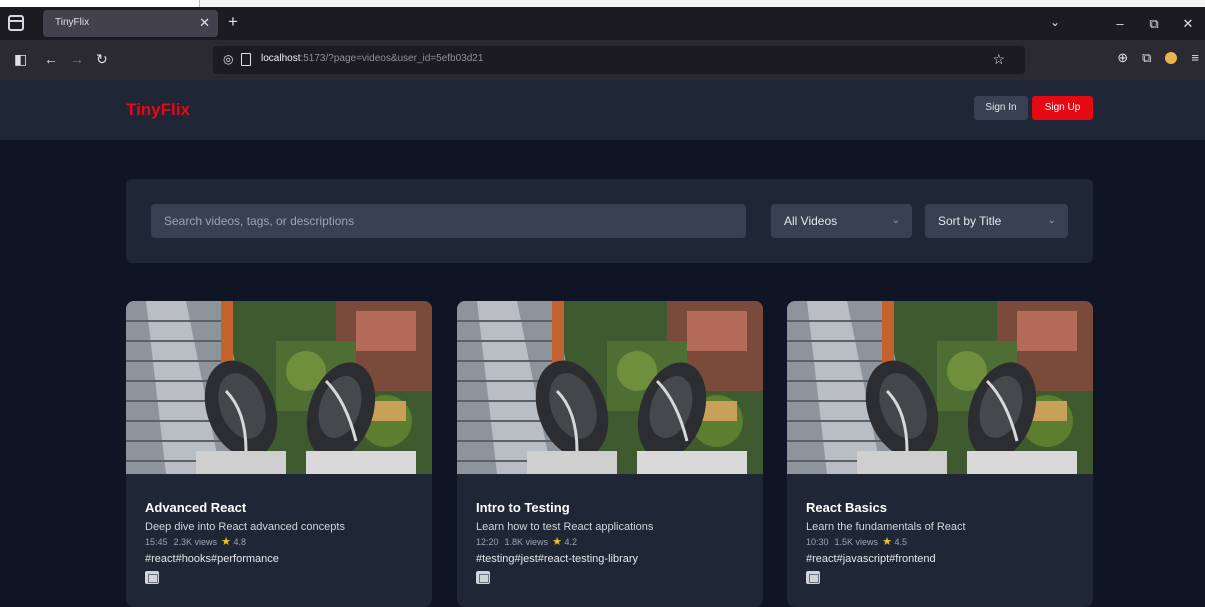 The height and width of the screenshot is (607, 1205). What do you see at coordinates (195, 542) in the screenshot?
I see `video-views: 2.3K views` at bounding box center [195, 542].